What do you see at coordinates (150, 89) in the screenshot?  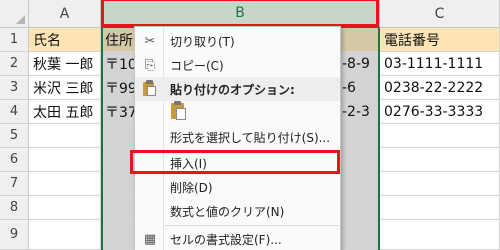 I see `paste-heading-icon` at bounding box center [150, 89].